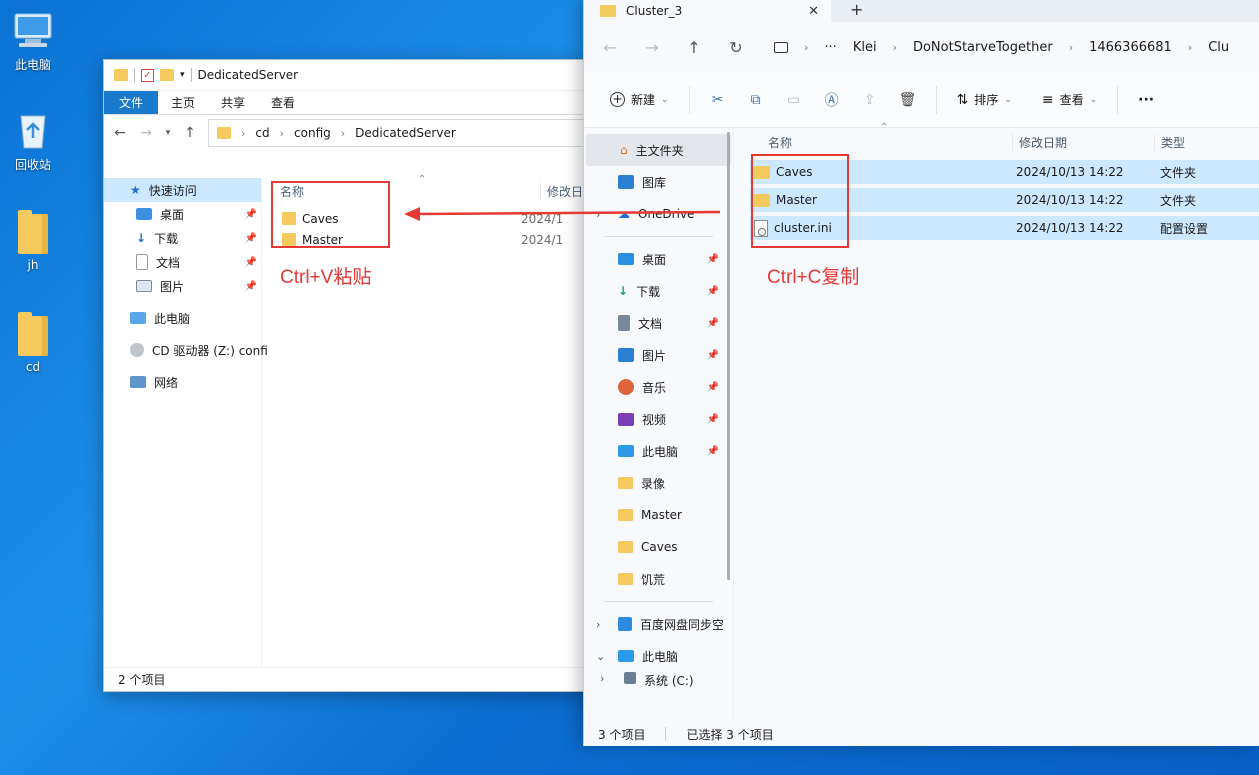 This screenshot has height=775, width=1259. What do you see at coordinates (856, 10) in the screenshot?
I see `add-tab-icon: +` at bounding box center [856, 10].